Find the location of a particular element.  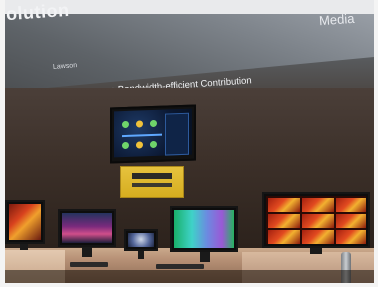

tablet-display is located at coordinates (141, 240).